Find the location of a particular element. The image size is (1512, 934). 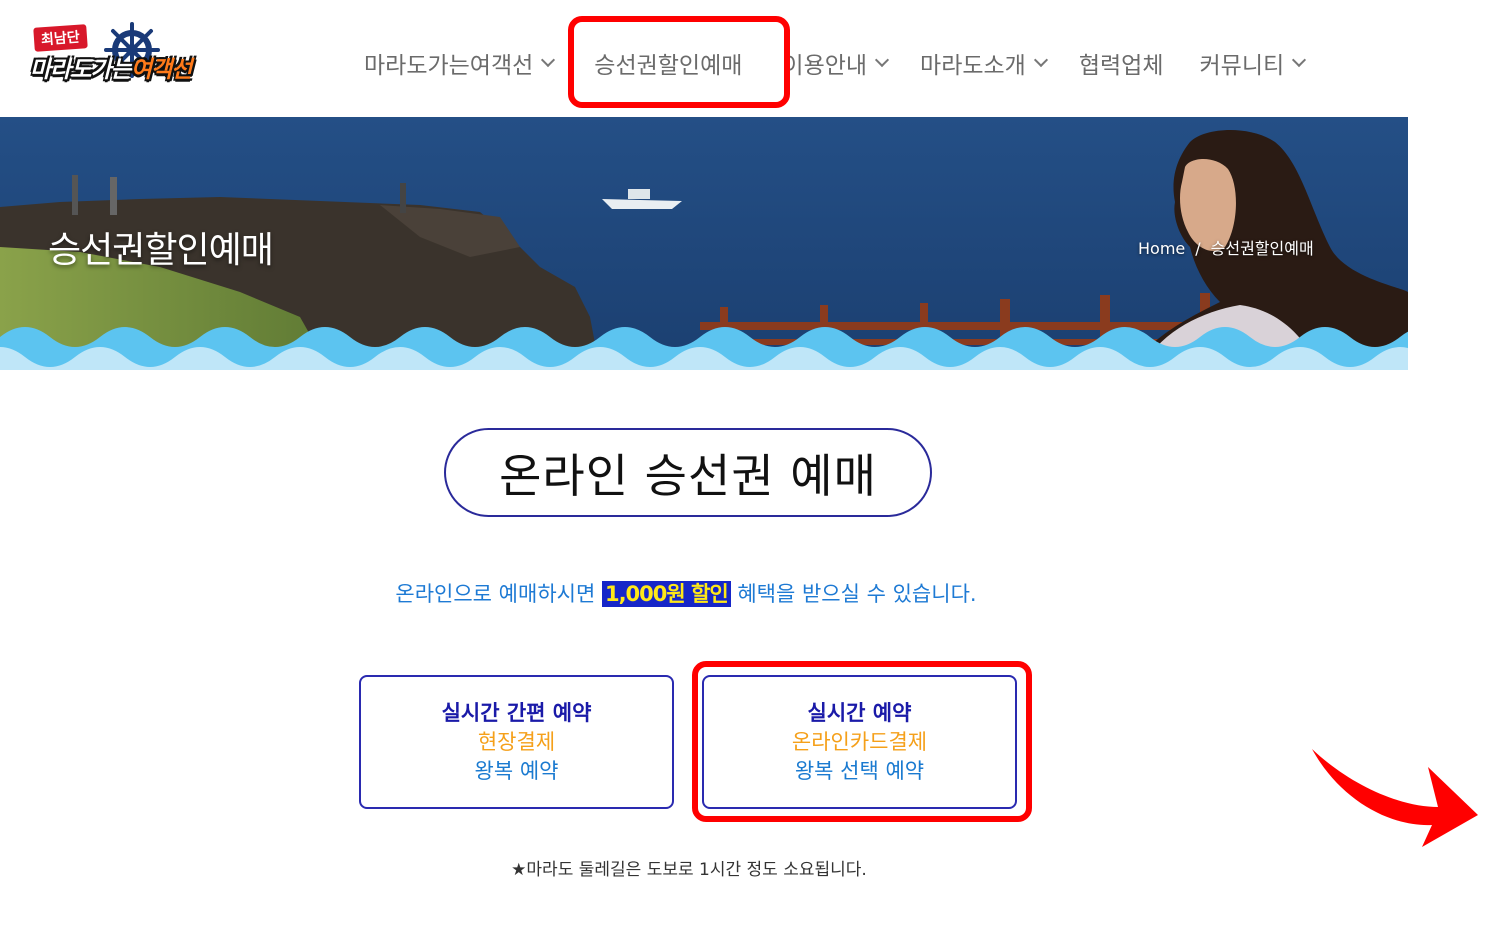

breadcrumb-home-link: Home is located at coordinates (1161, 248).